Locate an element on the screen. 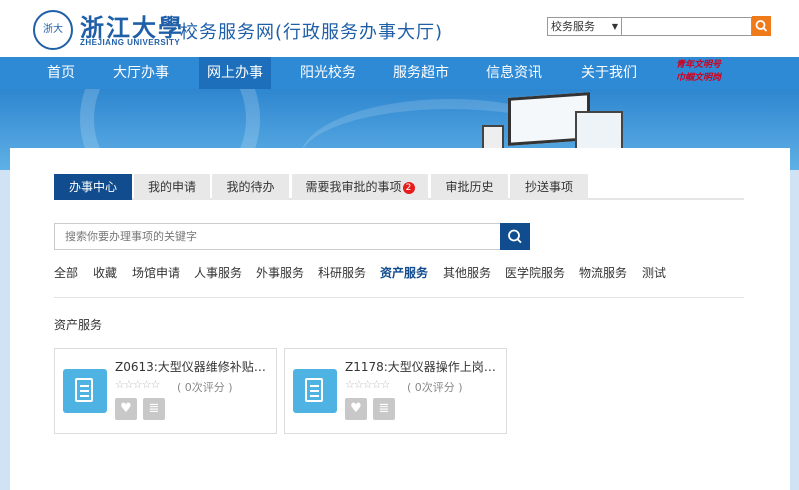  tab-approval-history: 审批历史 is located at coordinates (469, 187).